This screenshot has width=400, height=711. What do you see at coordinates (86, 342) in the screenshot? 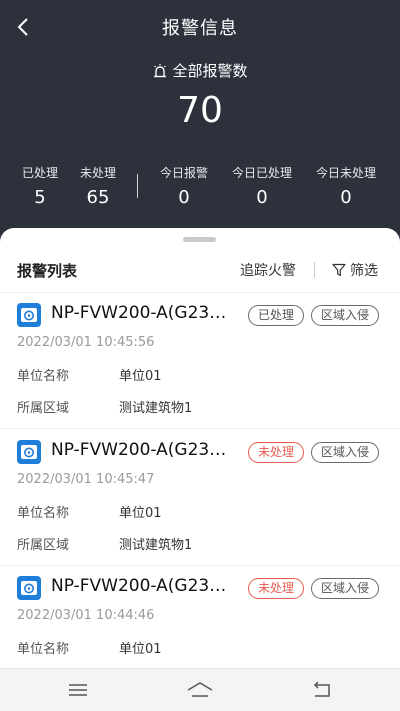
I see `alarm-time: 2022/03/01 10:45:56` at bounding box center [86, 342].